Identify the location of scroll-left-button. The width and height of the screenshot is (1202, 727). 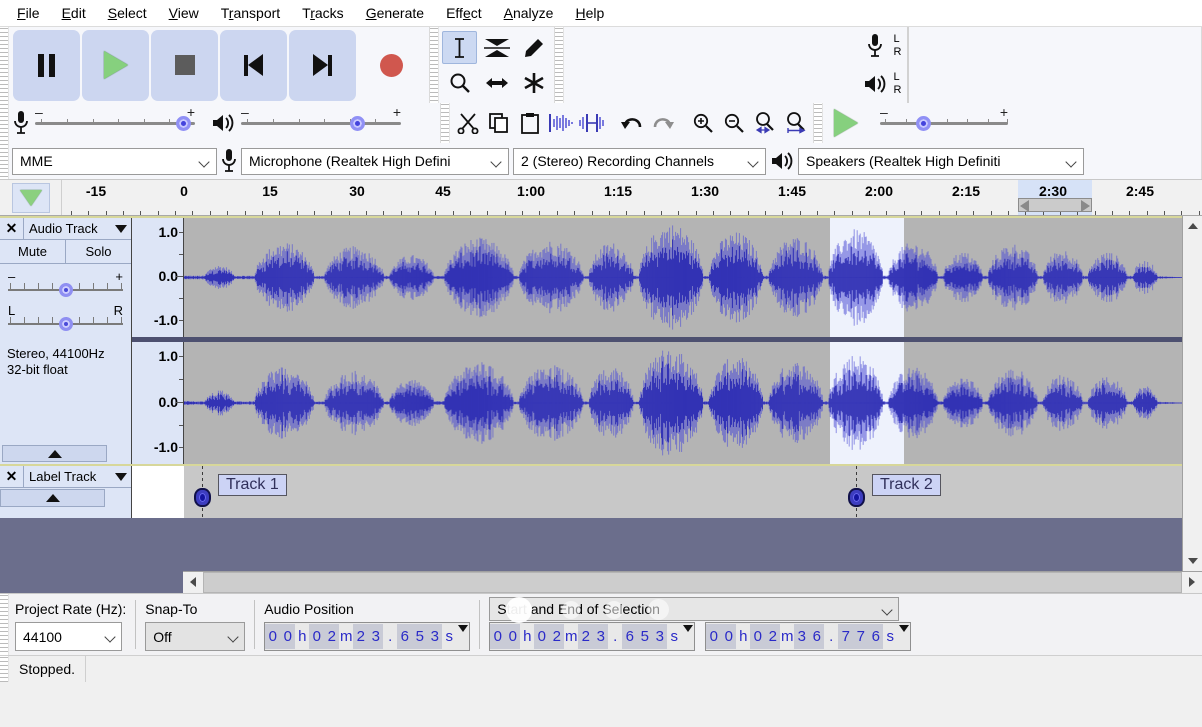
(193, 582).